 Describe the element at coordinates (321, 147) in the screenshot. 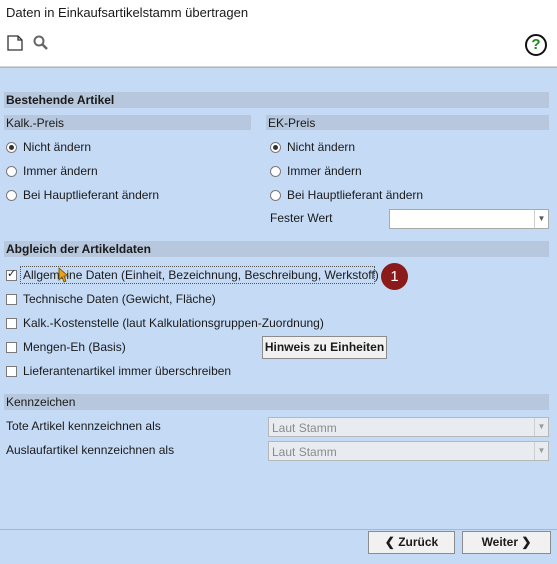

I see `ek-option-label: Nicht ändern` at that location.